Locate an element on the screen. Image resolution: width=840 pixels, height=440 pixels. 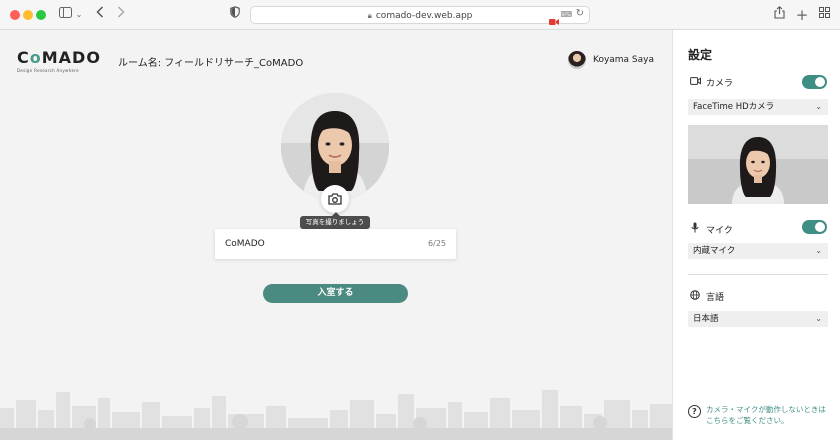
camera-active-icon is located at coordinates (554, 20).